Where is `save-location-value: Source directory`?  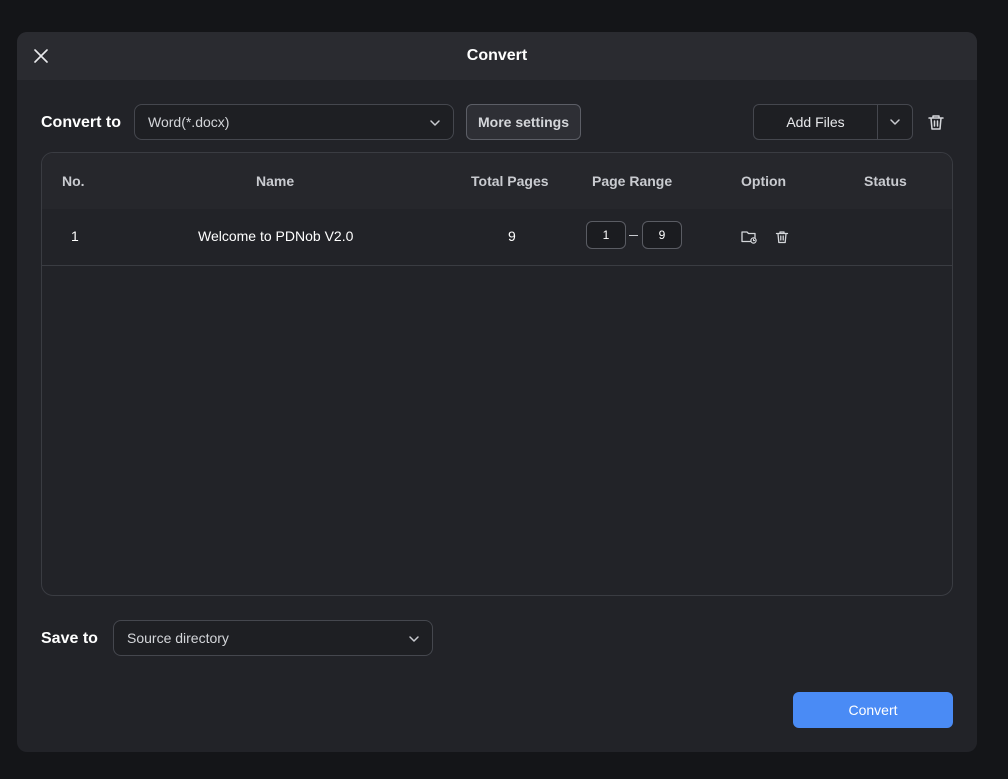
save-location-value: Source directory is located at coordinates (178, 638).